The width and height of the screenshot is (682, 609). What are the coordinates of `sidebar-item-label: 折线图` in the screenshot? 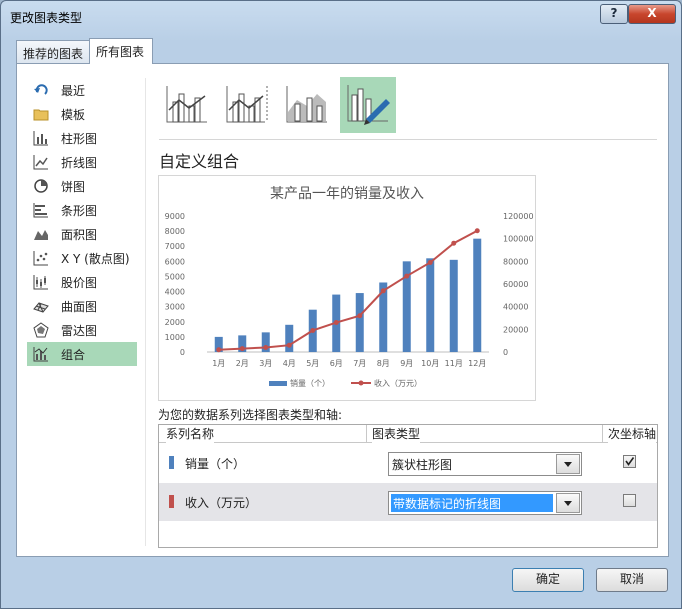 It's located at (79, 162).